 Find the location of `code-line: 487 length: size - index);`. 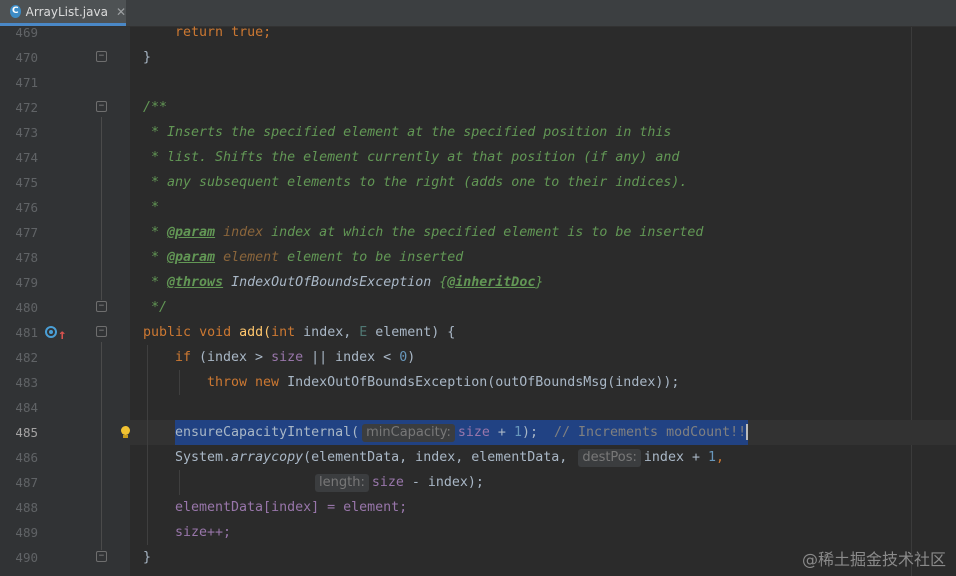

code-line: 487 length: size - index); is located at coordinates (478, 482).